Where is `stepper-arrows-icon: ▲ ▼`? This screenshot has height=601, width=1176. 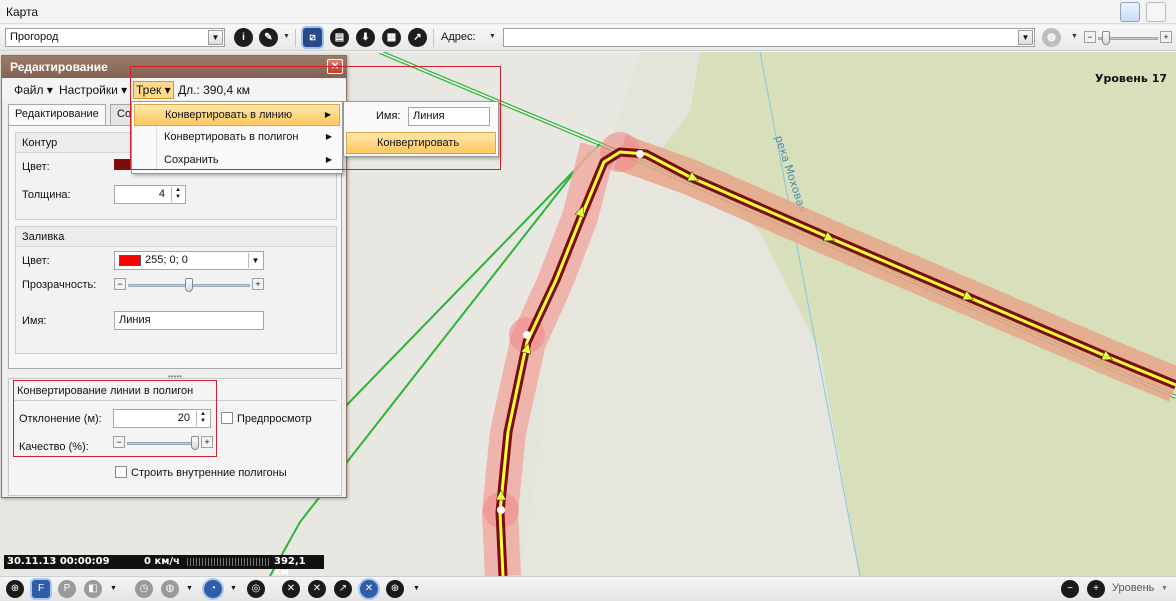 stepper-arrows-icon: ▲ ▼ is located at coordinates (177, 194).